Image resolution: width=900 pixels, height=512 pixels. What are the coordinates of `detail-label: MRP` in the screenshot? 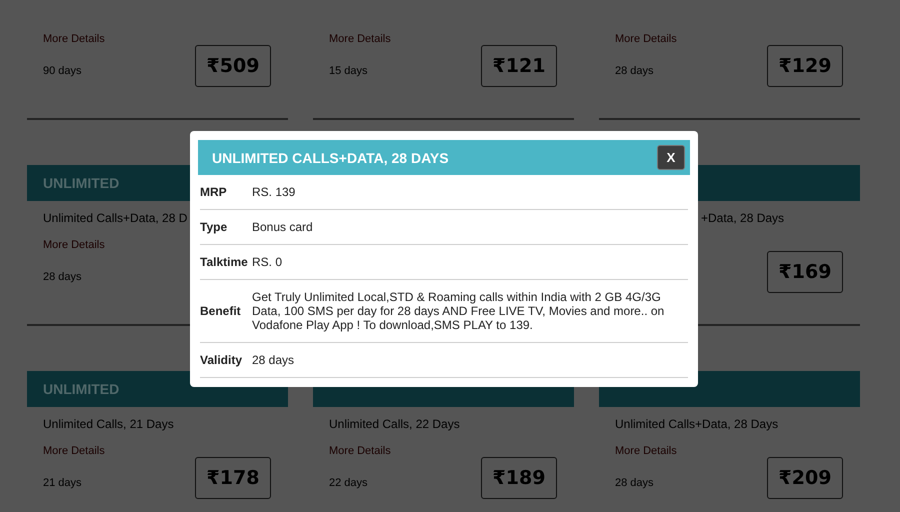 It's located at (214, 192).